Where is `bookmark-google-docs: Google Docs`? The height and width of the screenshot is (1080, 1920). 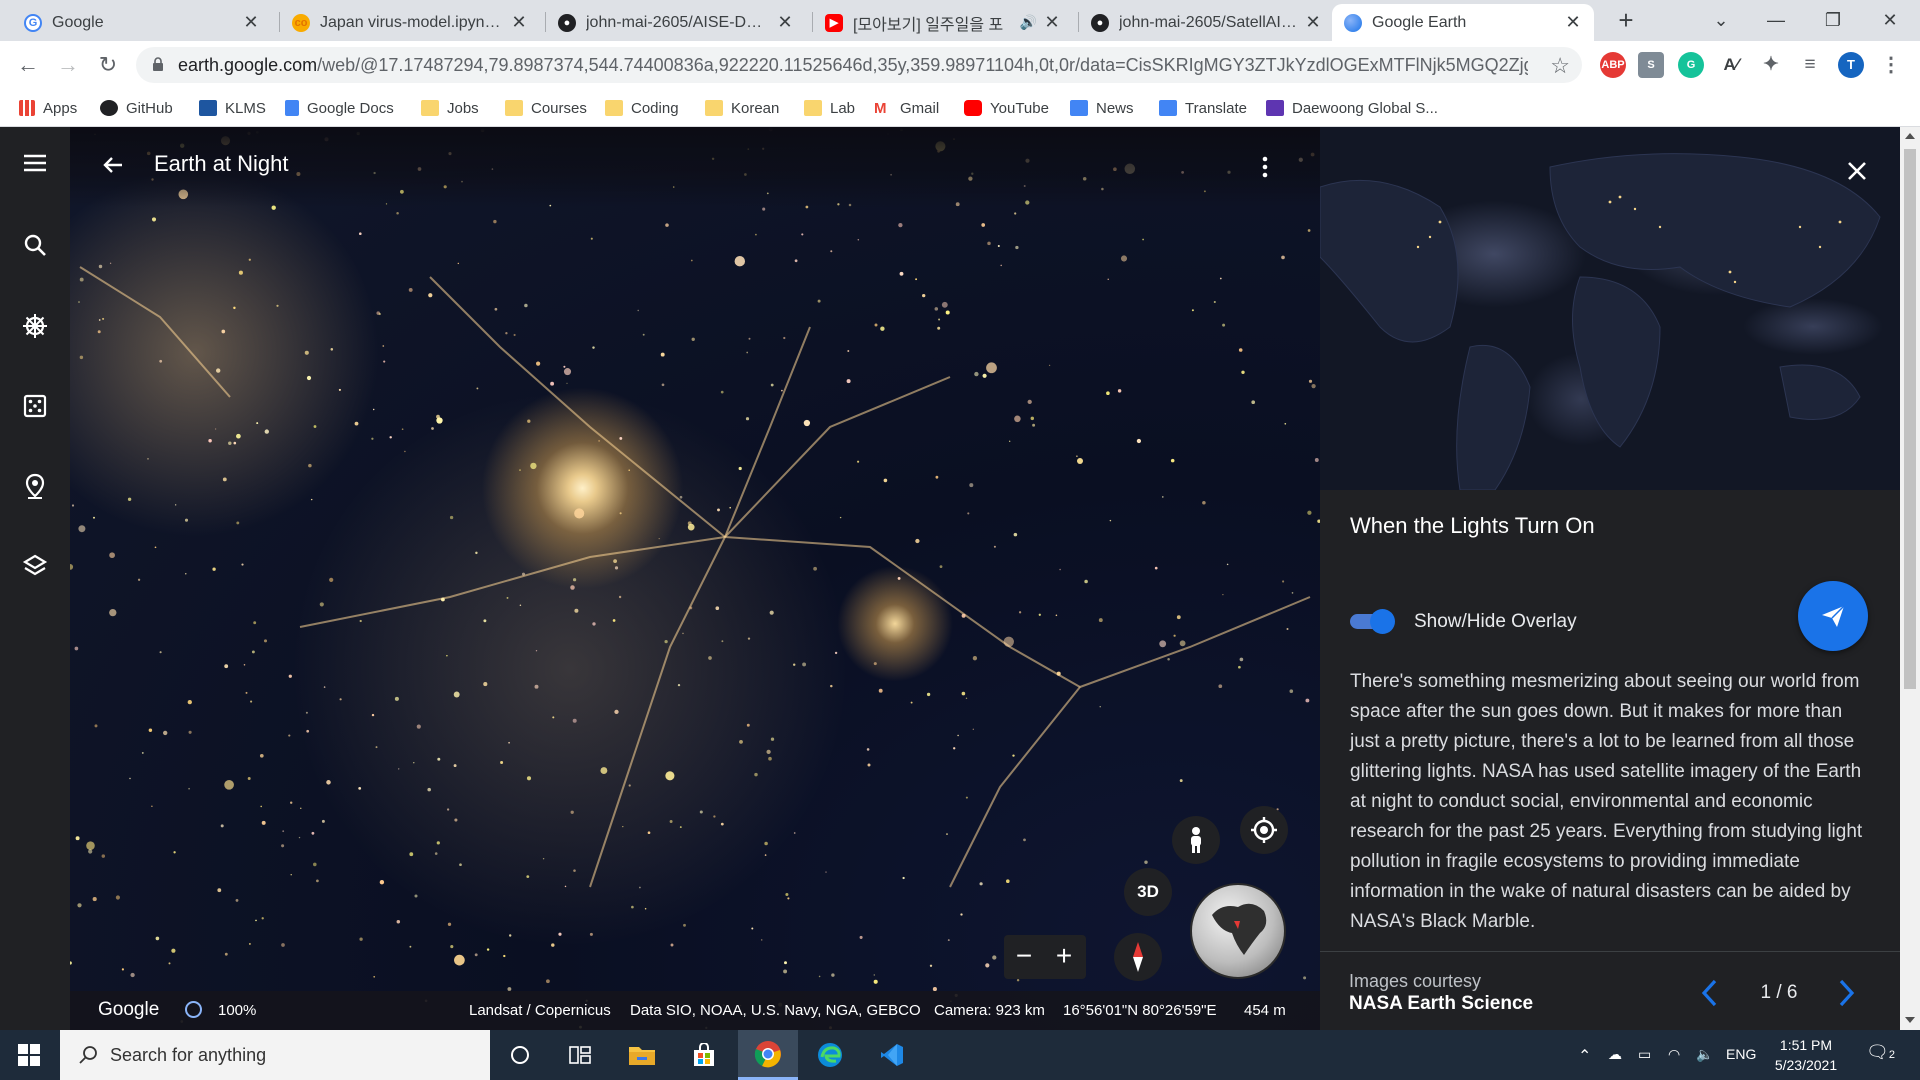
bookmark-google-docs: Google Docs is located at coordinates (339, 108).